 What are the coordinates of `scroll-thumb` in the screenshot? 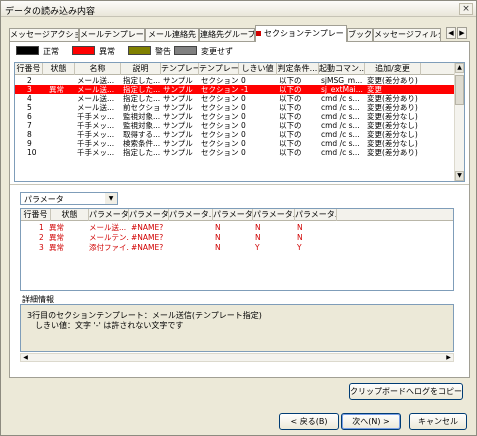 It's located at (459, 90).